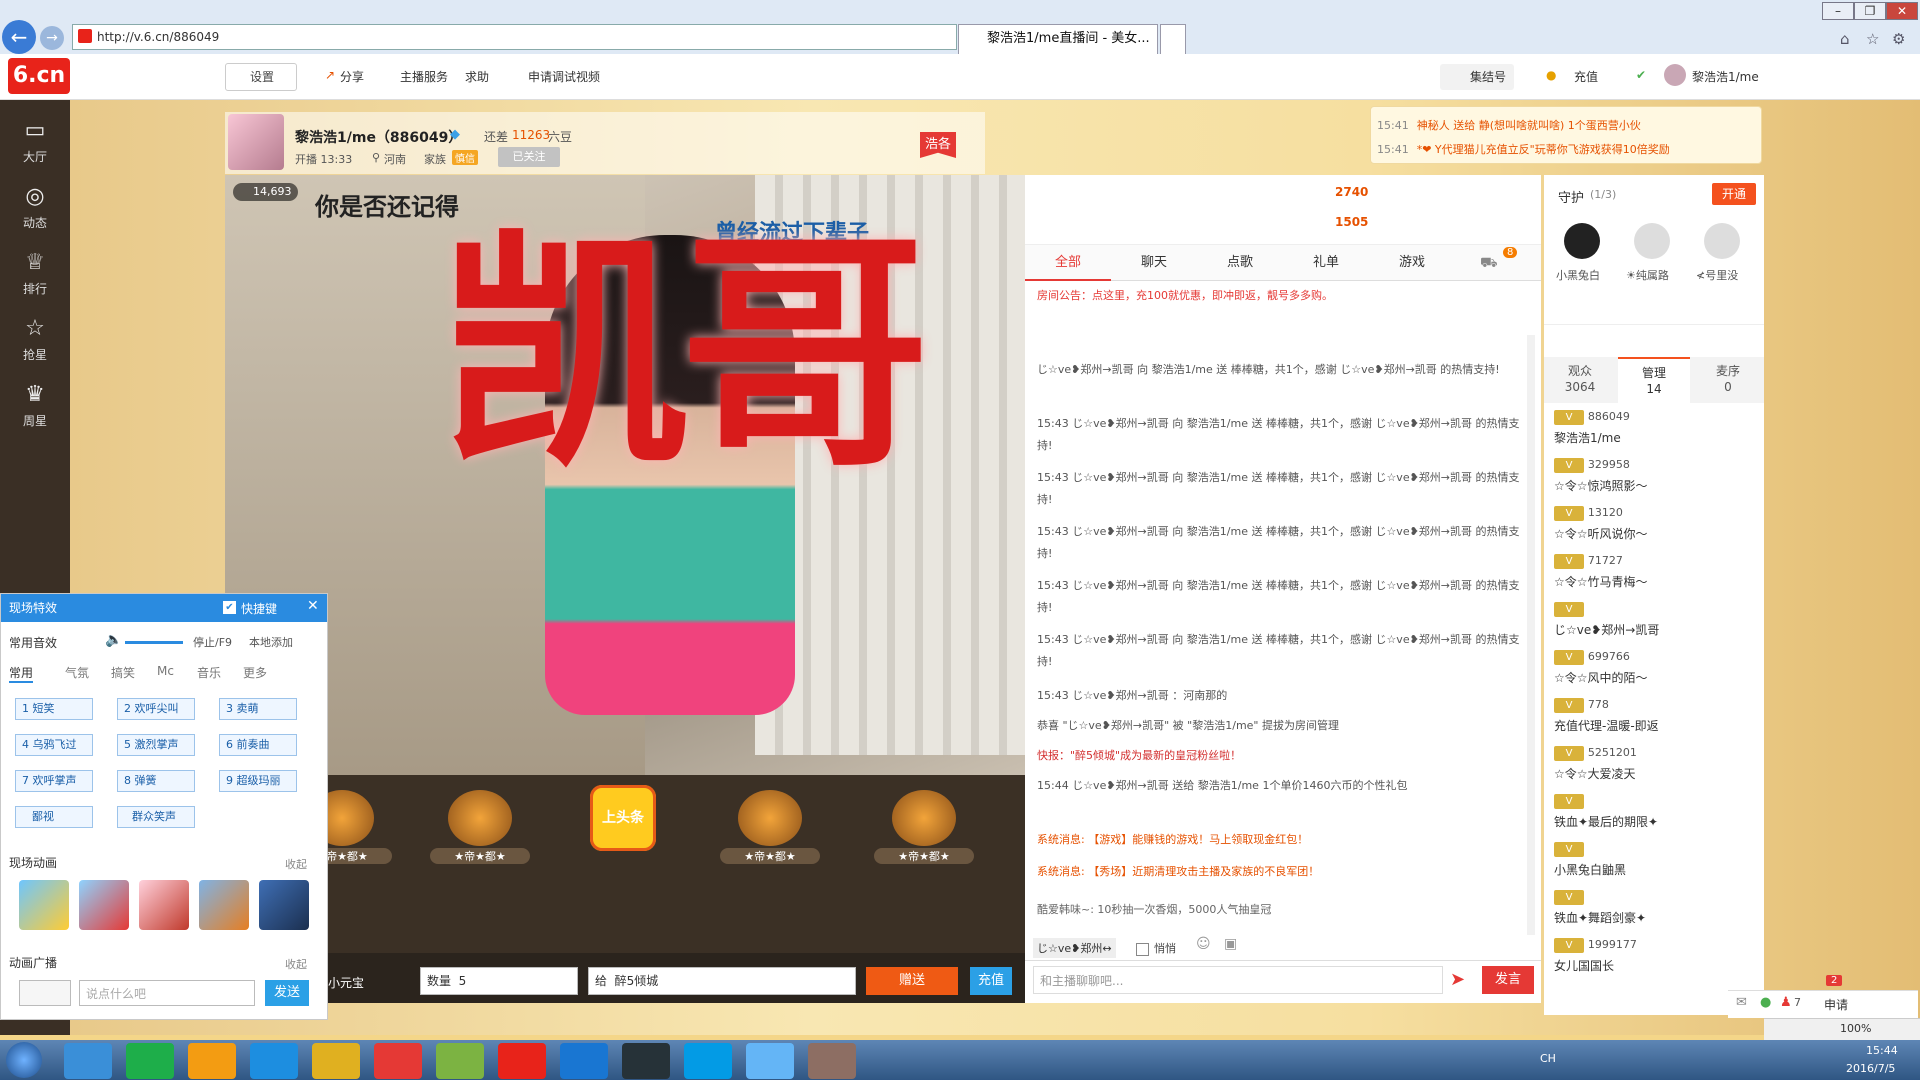 The width and height of the screenshot is (1920, 1080). Describe the element at coordinates (1654, 961) in the screenshot. I see `member-row: V 1999177 女儿国国长` at that location.